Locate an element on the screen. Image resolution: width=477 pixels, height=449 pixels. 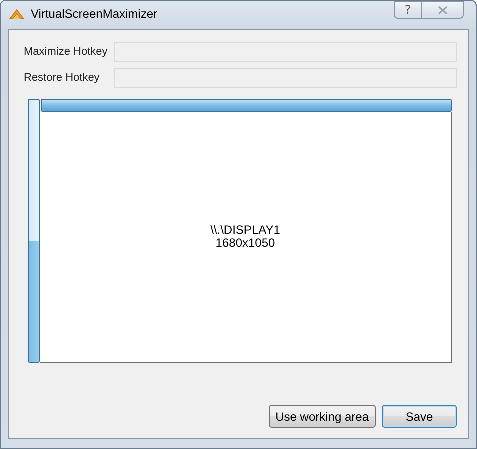
push-button: Use working area is located at coordinates (322, 416).